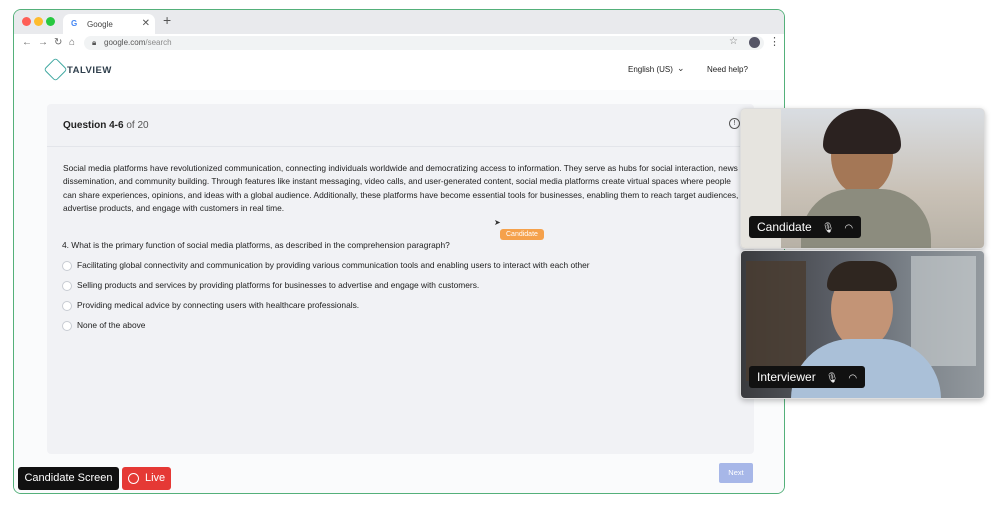 The width and height of the screenshot is (1000, 513). I want to click on lock-icon: 🔒︎, so click(94, 42).